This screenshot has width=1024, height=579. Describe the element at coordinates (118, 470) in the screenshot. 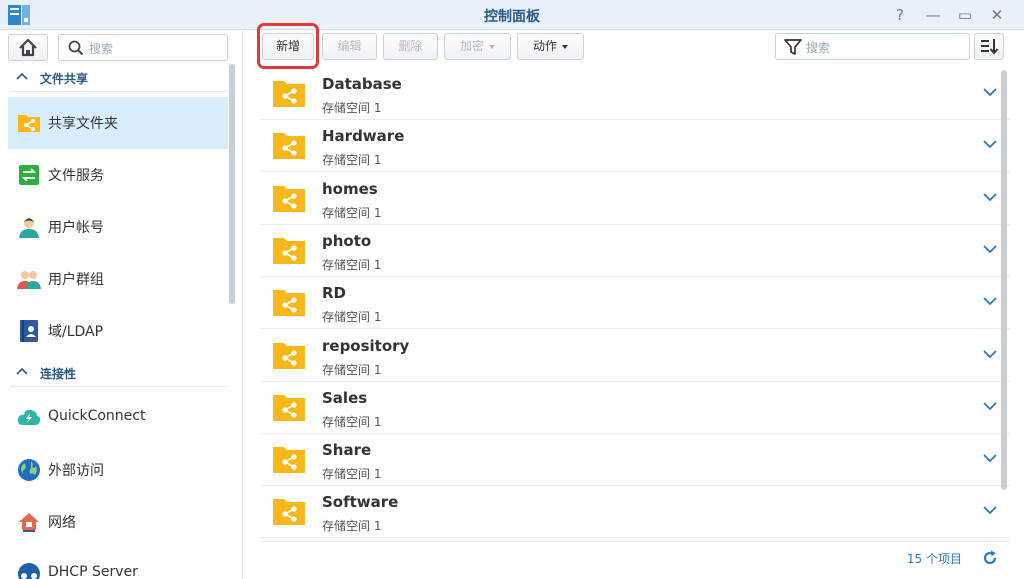

I see `sidebar-item-external-access: 外部访问` at that location.